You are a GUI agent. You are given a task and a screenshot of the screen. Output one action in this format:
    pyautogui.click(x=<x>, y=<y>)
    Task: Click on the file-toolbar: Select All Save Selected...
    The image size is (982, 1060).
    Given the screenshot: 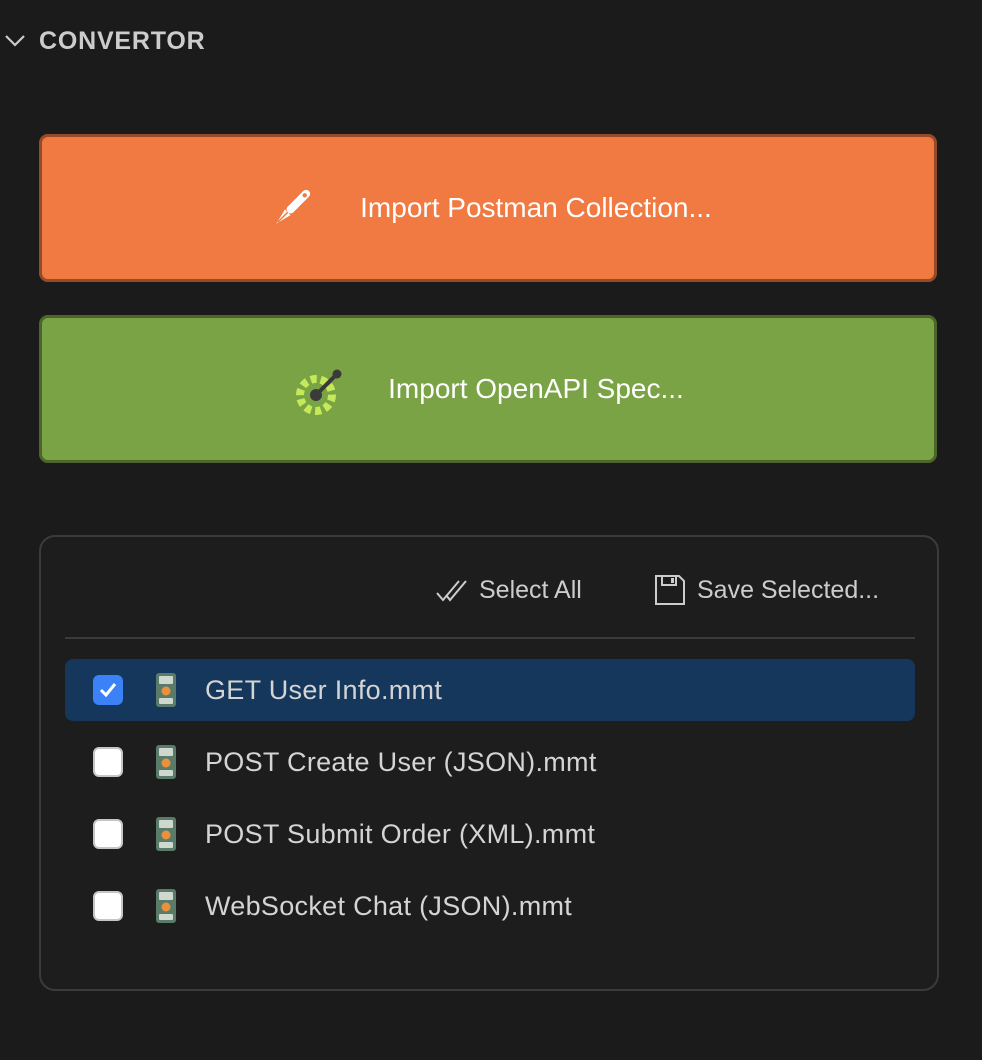 What is the action you would take?
    pyautogui.click(x=489, y=590)
    